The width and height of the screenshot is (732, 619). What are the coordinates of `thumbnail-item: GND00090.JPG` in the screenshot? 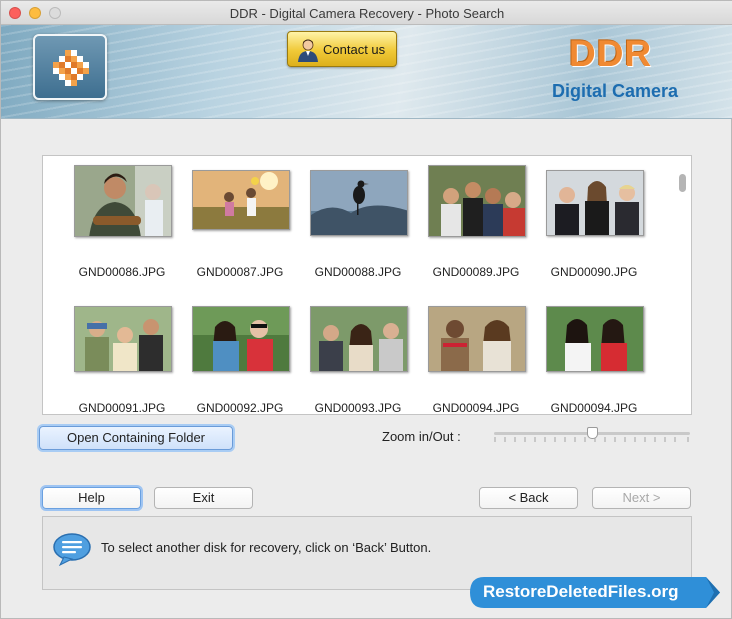 It's located at (591, 225).